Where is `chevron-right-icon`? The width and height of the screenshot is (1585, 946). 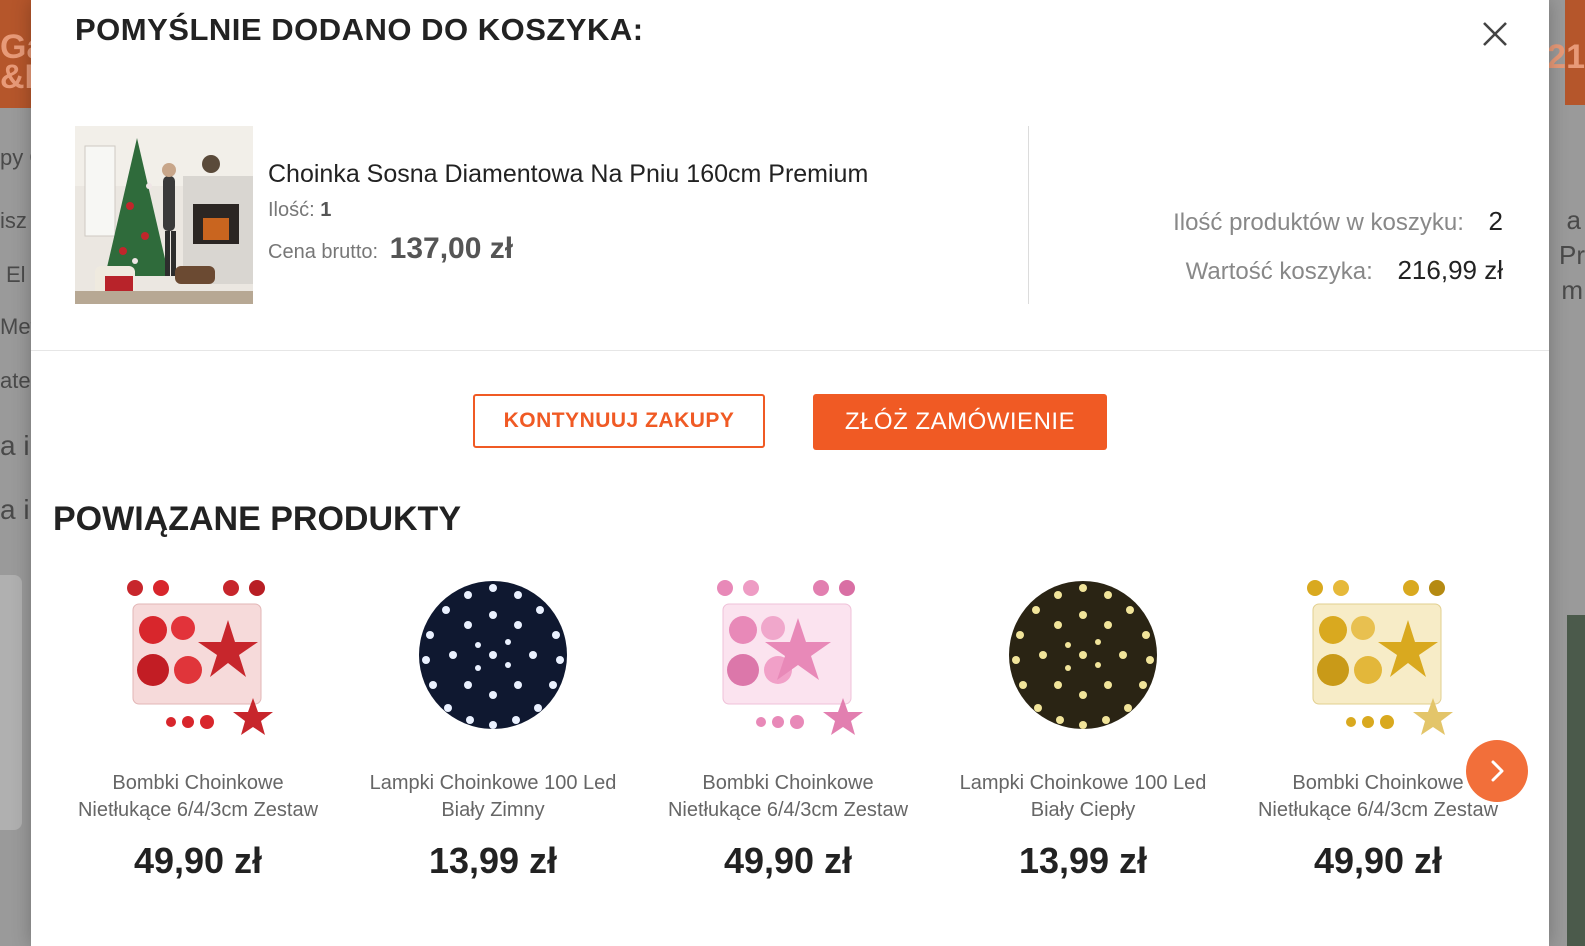 chevron-right-icon is located at coordinates (1497, 771).